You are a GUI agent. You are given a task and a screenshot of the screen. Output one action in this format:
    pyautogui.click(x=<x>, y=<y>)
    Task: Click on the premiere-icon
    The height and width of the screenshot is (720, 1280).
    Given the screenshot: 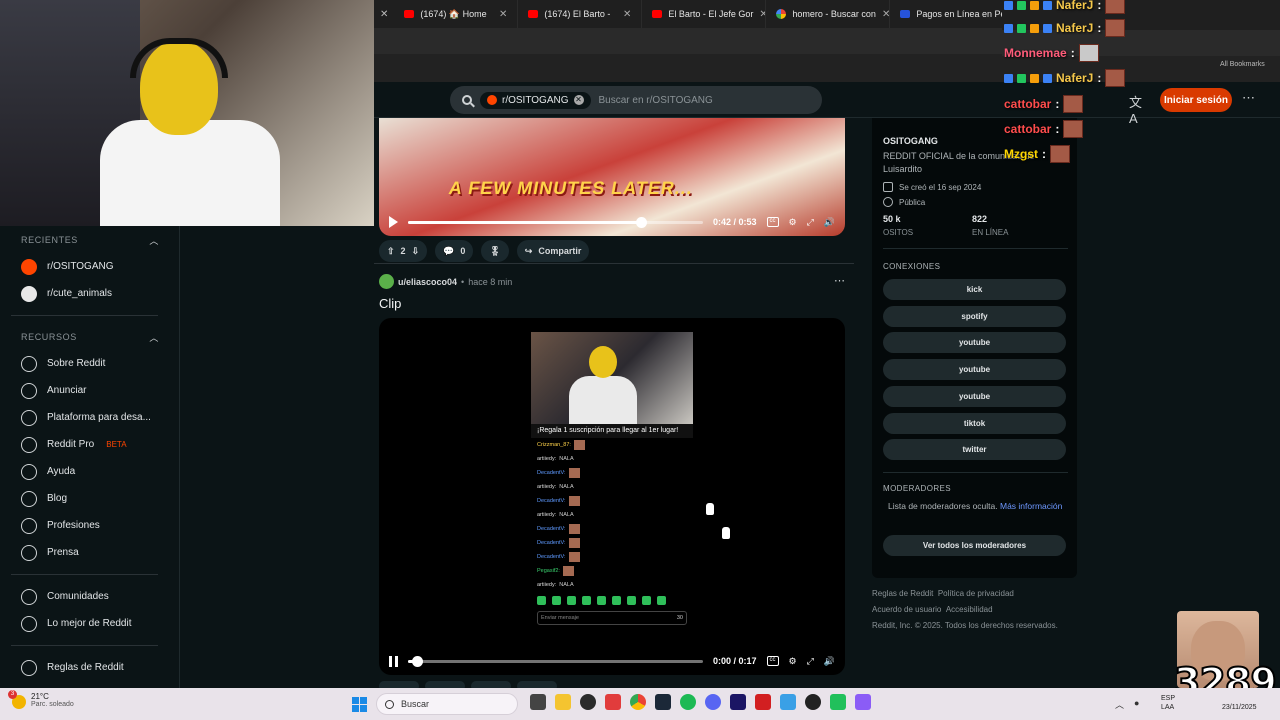 What is the action you would take?
    pyautogui.click(x=738, y=702)
    